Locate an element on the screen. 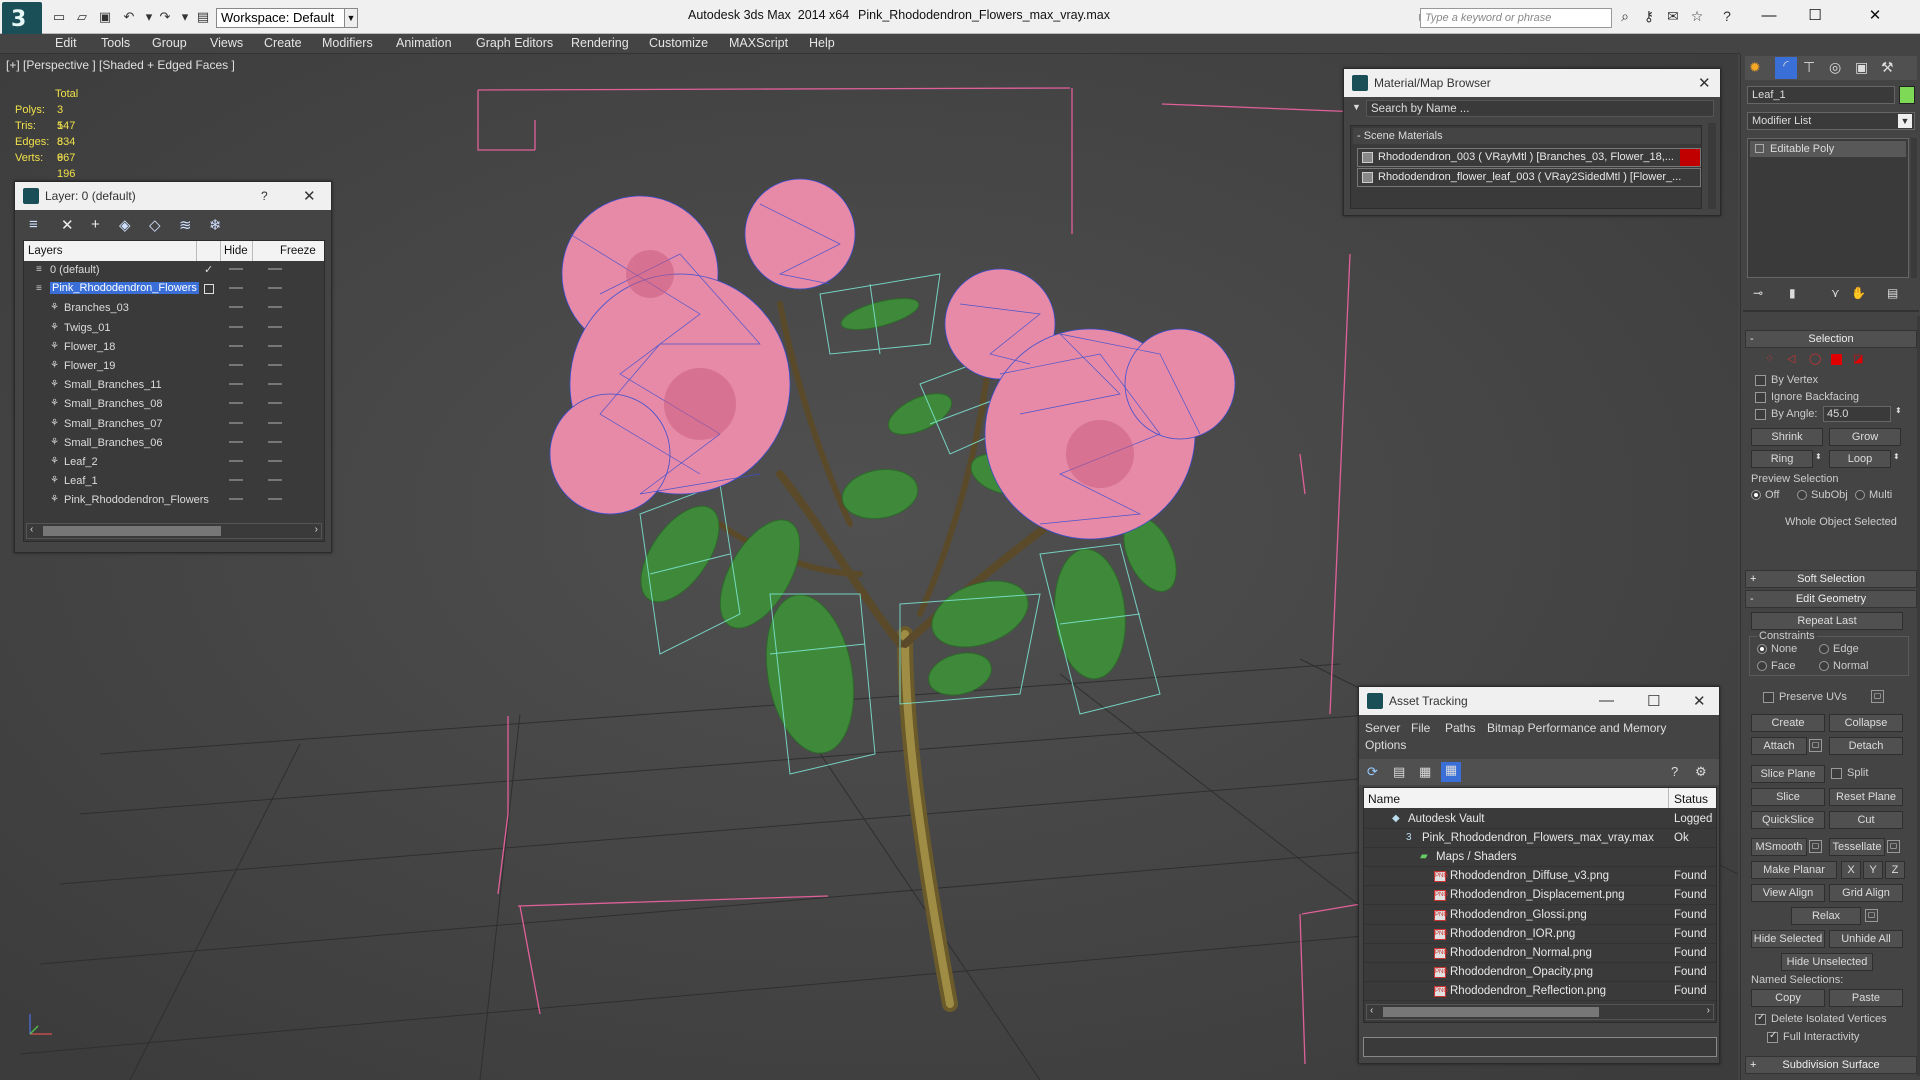 The image size is (1920, 1080). planar-z-button: Z is located at coordinates (1895, 870).